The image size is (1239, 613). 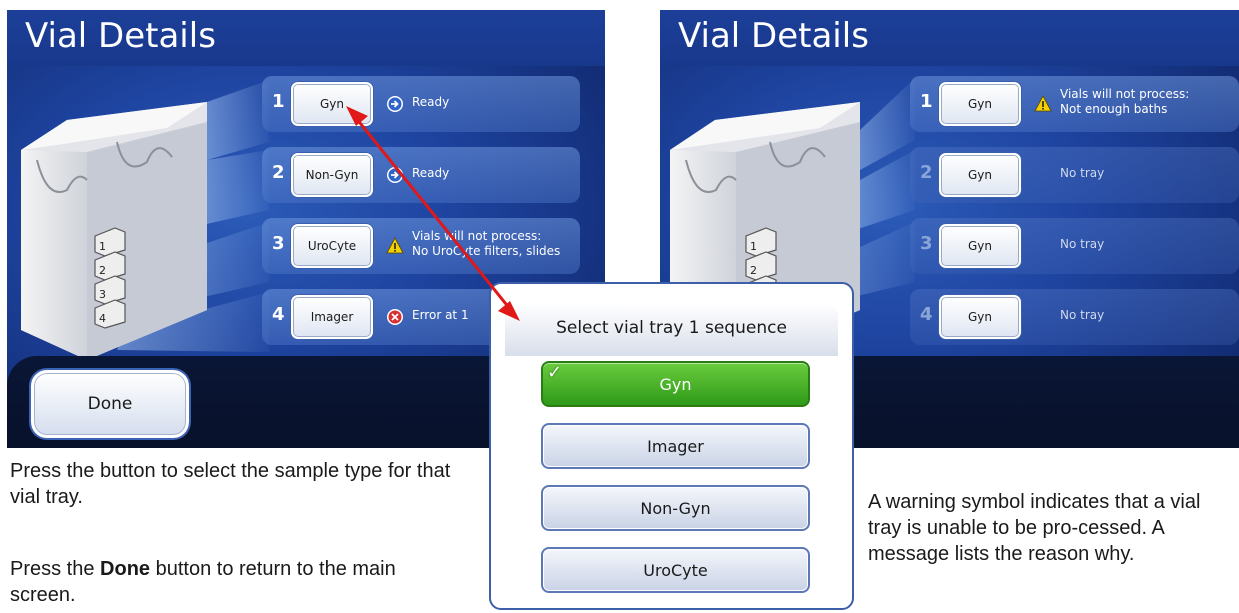 I want to click on error-x-icon, so click(x=395, y=317).